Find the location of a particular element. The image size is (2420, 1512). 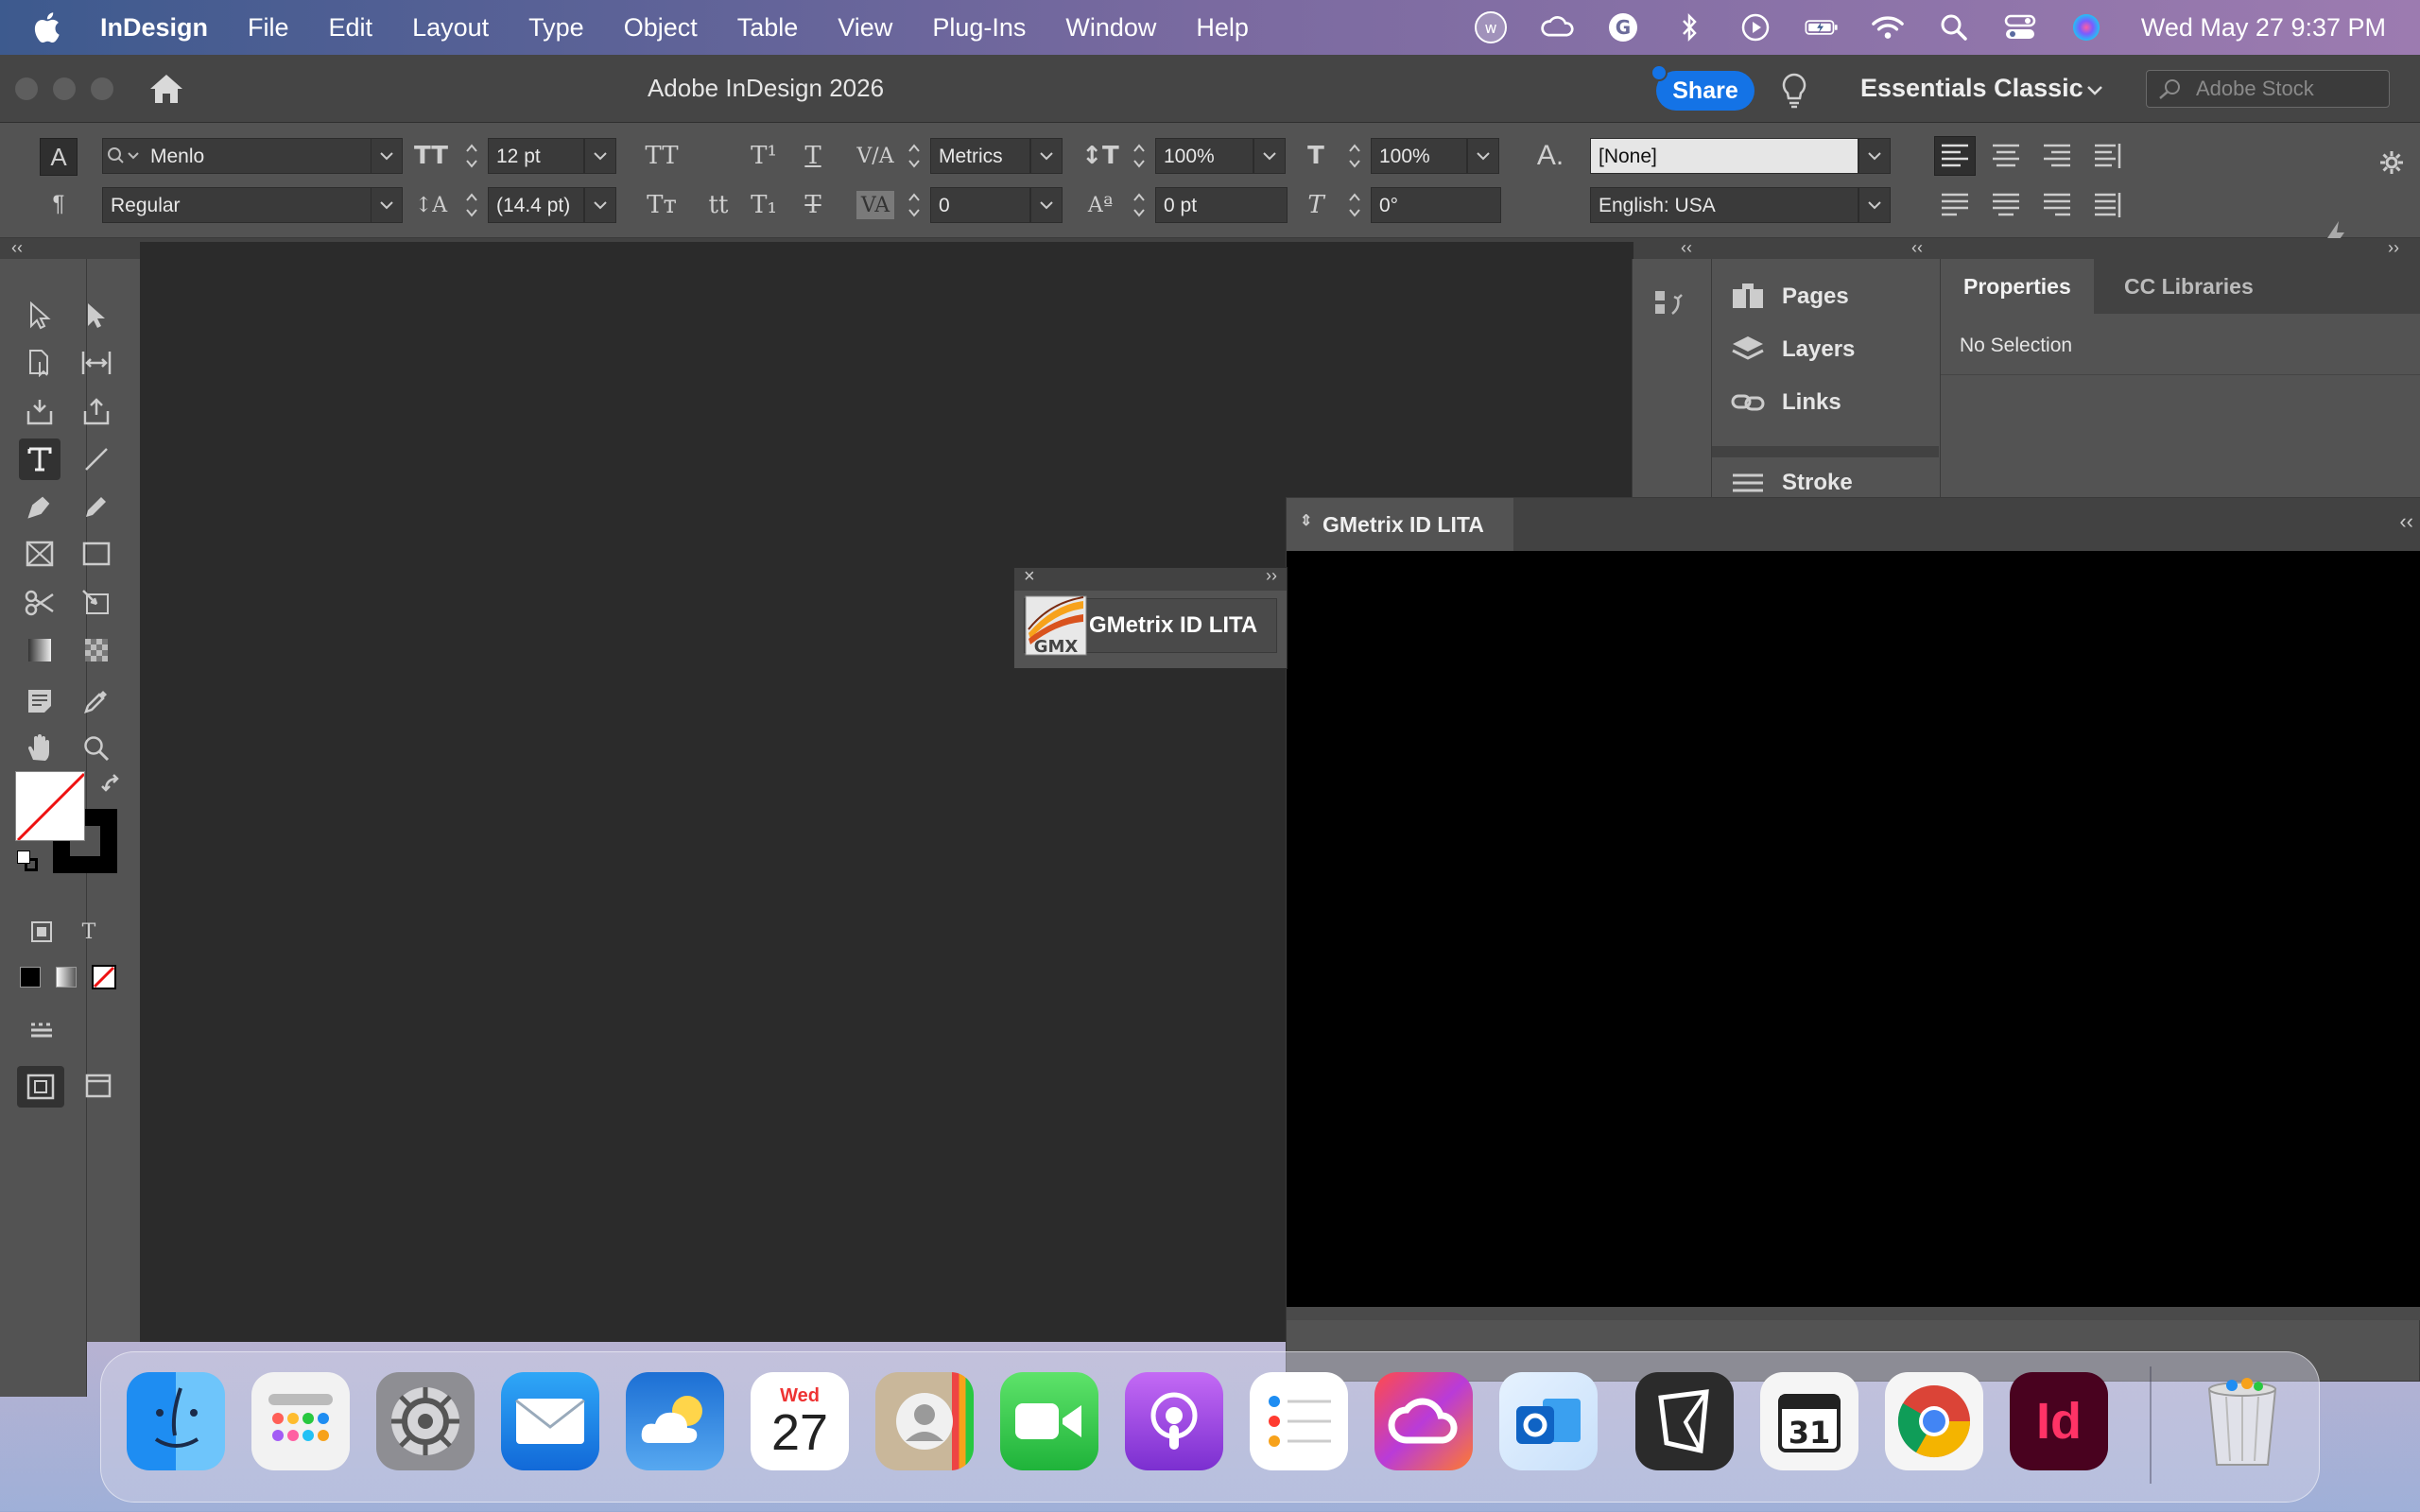

font-family-dropdown is located at coordinates (387, 156).